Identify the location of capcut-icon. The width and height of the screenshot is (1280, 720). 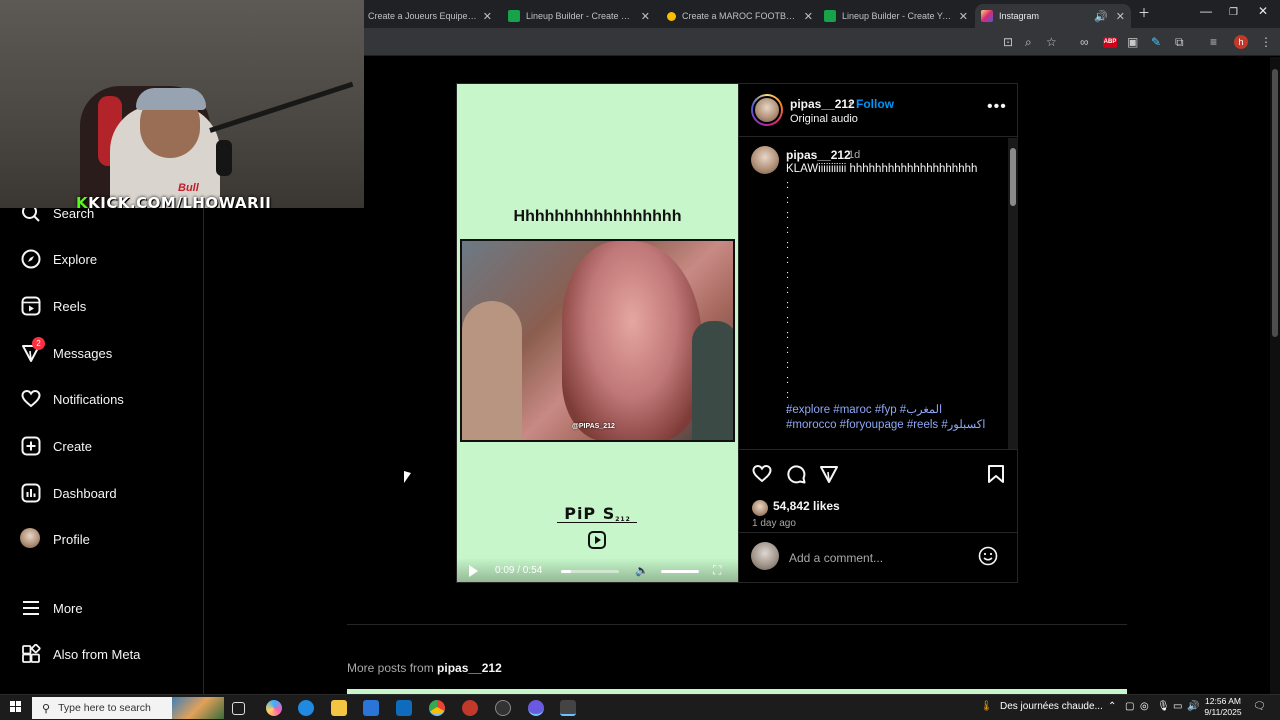
(568, 708).